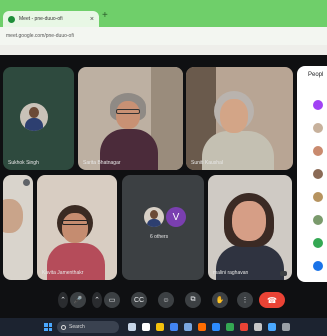  I want to click on participant-tile-sukhok: Sukhok Singh, so click(38, 118).